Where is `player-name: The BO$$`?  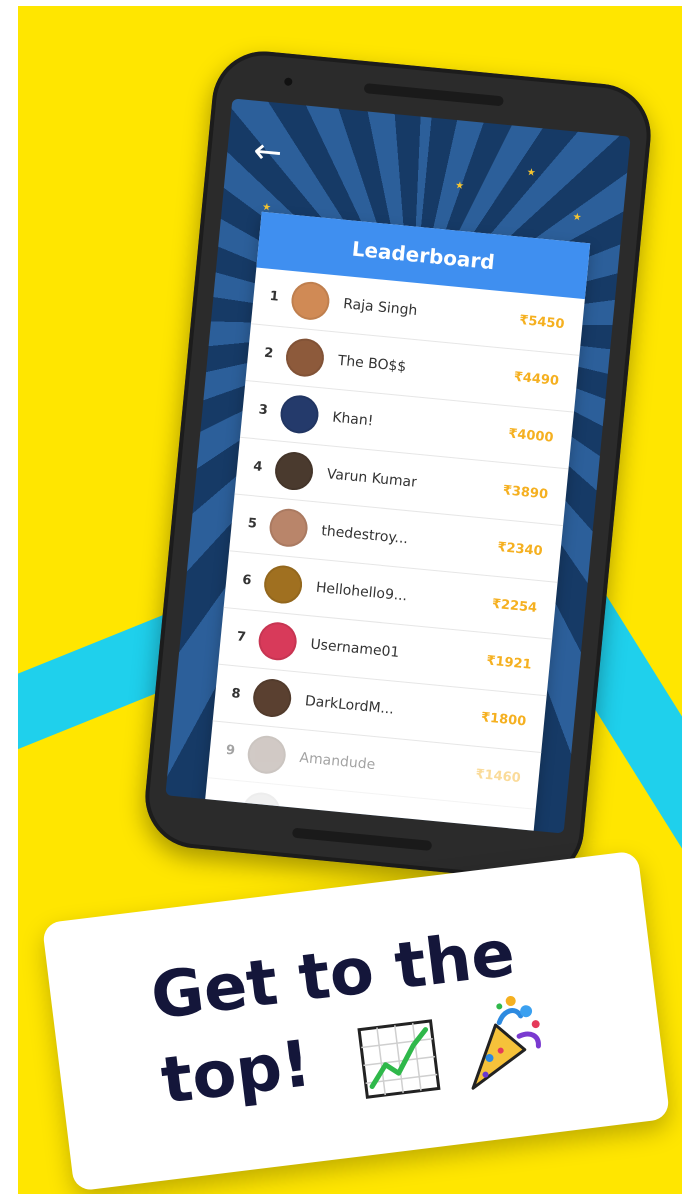 player-name: The BO$$ is located at coordinates (372, 364).